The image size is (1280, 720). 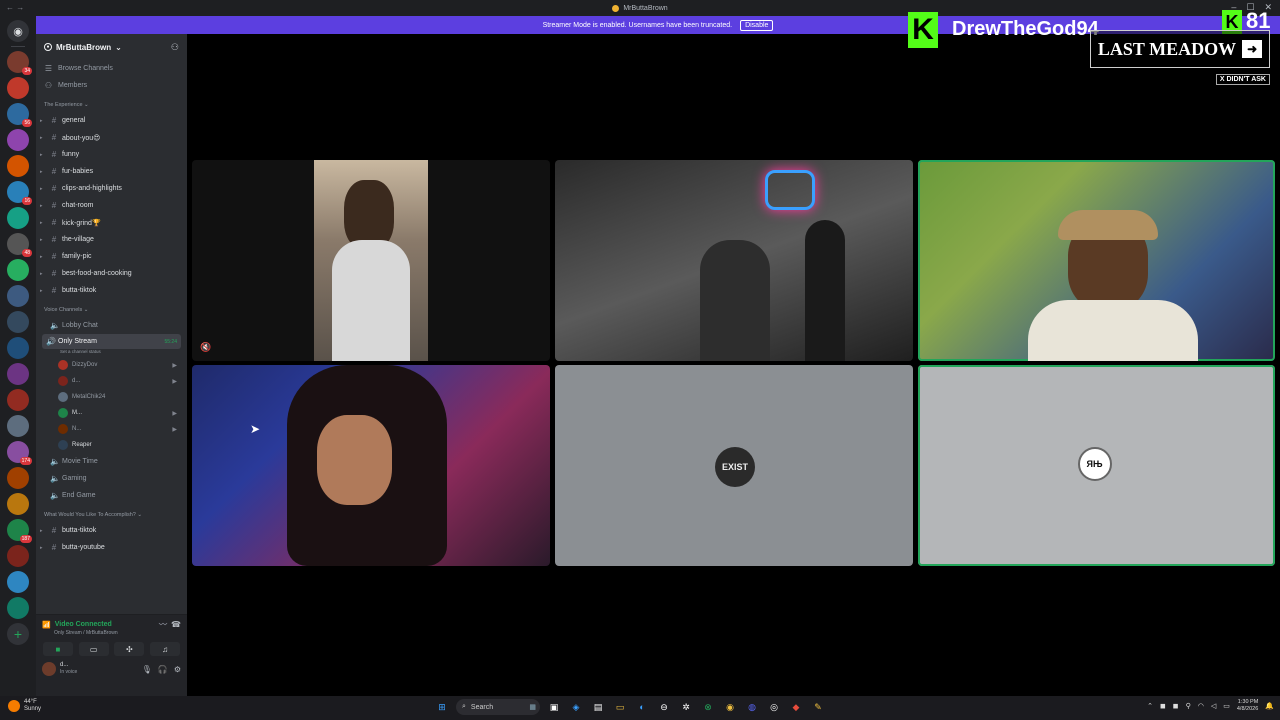 I want to click on back-arrow-icon: ← →, so click(x=15, y=7).